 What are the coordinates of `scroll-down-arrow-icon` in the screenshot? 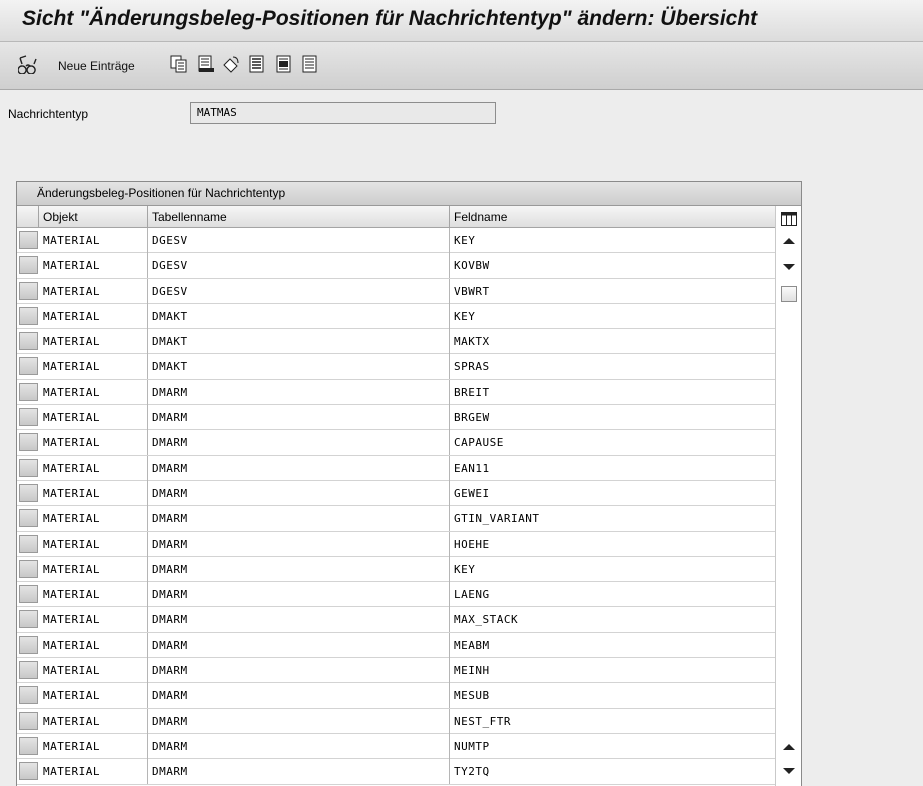 It's located at (789, 267).